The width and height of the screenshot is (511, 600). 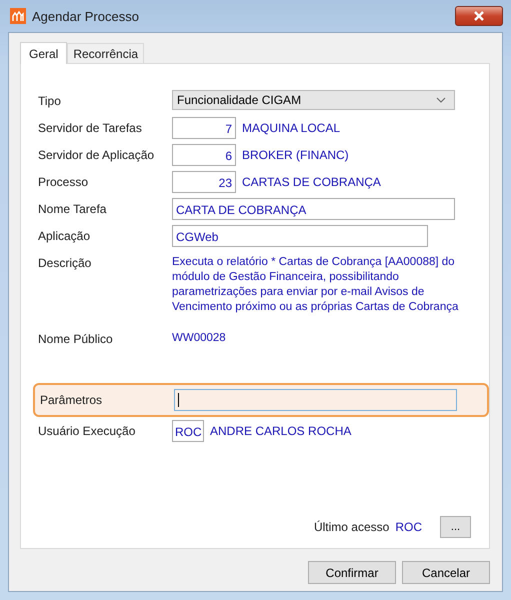 What do you see at coordinates (72, 400) in the screenshot?
I see `field-label: Parâmetros` at bounding box center [72, 400].